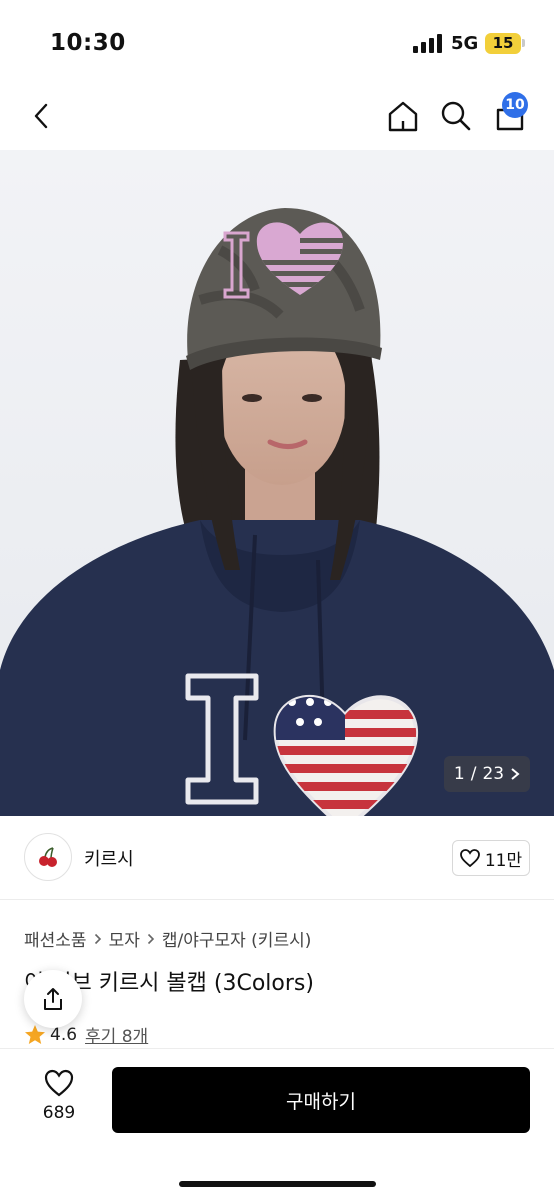 The height and width of the screenshot is (1200, 554). Describe the element at coordinates (459, 774) in the screenshot. I see `counter-current: 1` at that location.